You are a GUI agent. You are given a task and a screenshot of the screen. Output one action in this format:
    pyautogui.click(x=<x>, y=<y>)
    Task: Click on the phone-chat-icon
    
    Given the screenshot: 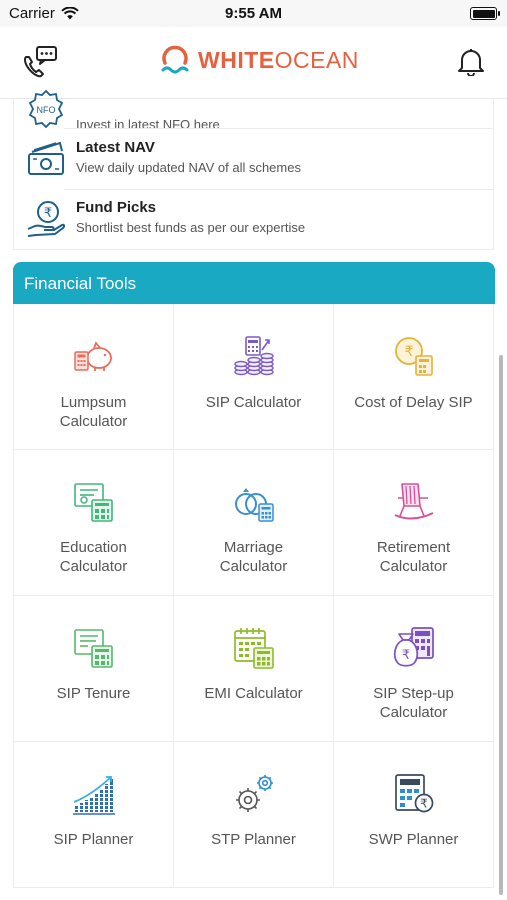 What is the action you would take?
    pyautogui.click(x=39, y=62)
    